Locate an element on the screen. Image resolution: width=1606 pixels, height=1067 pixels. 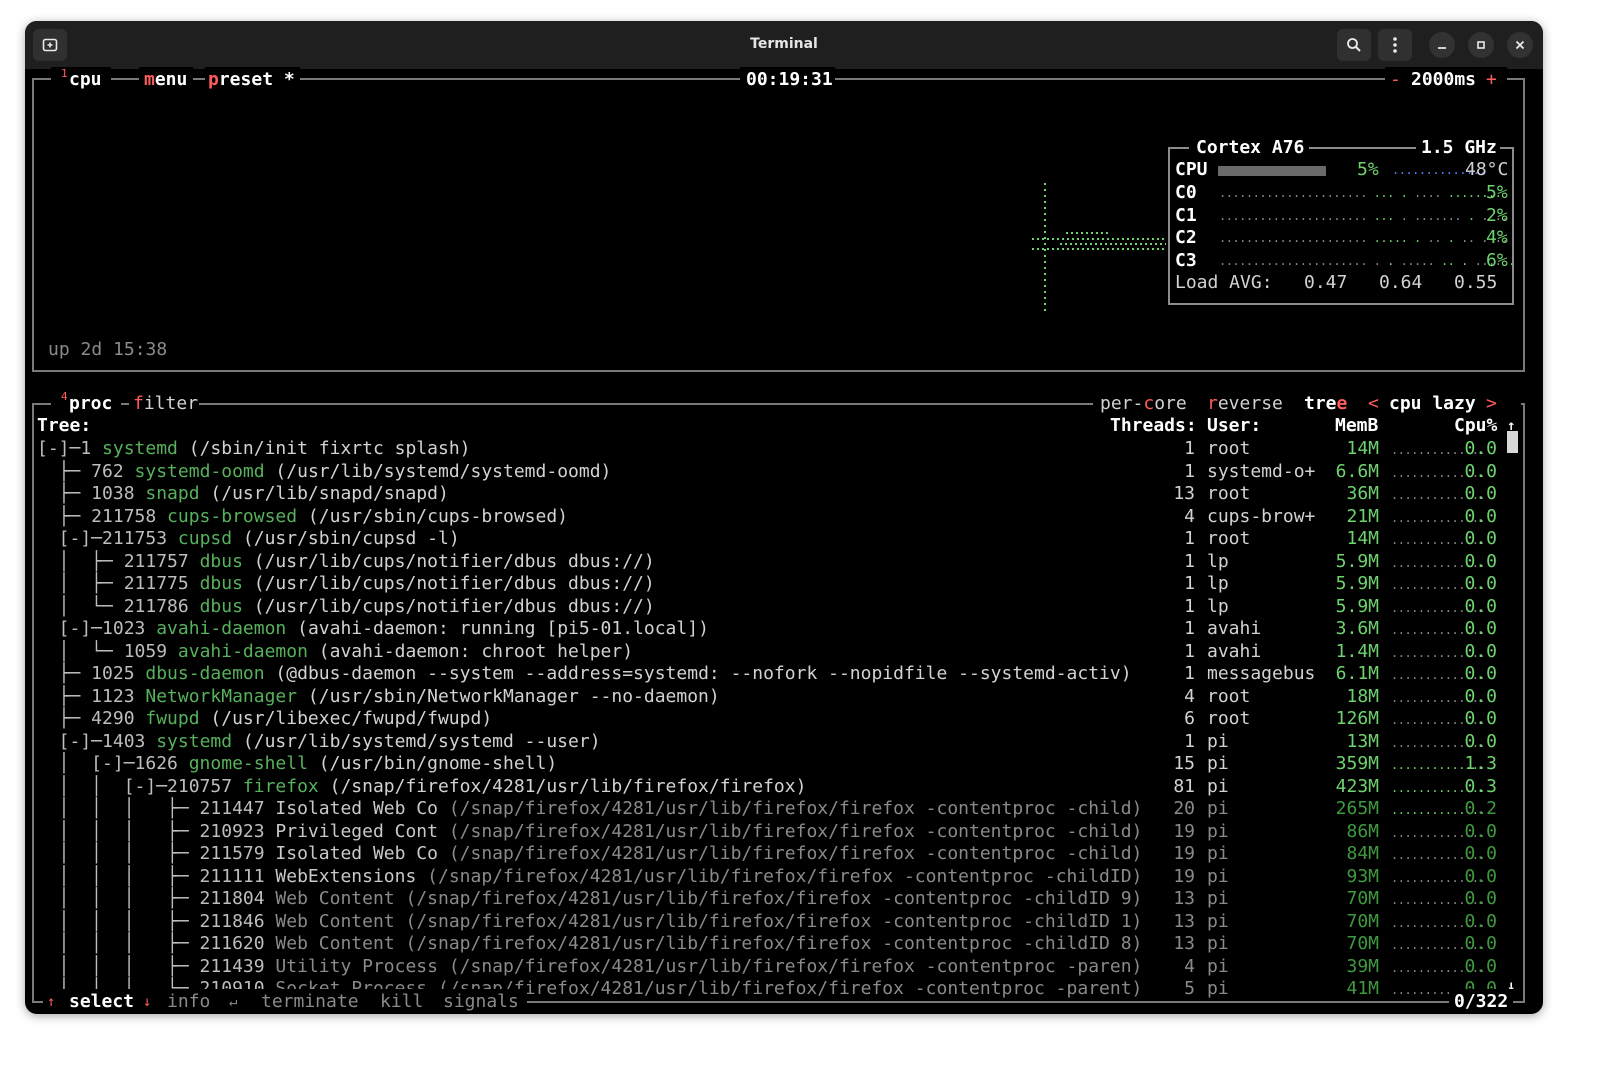
process-user: root is located at coordinates (1229, 493).